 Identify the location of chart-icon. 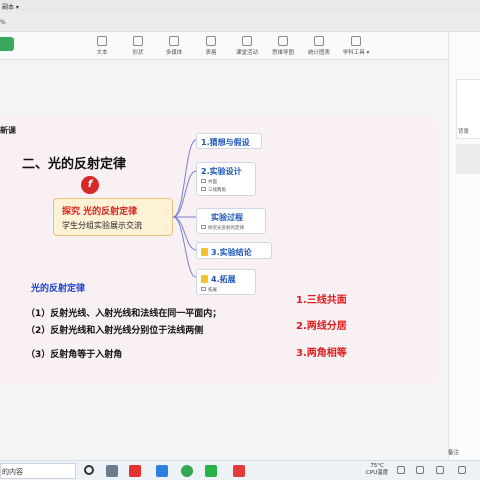
(319, 41).